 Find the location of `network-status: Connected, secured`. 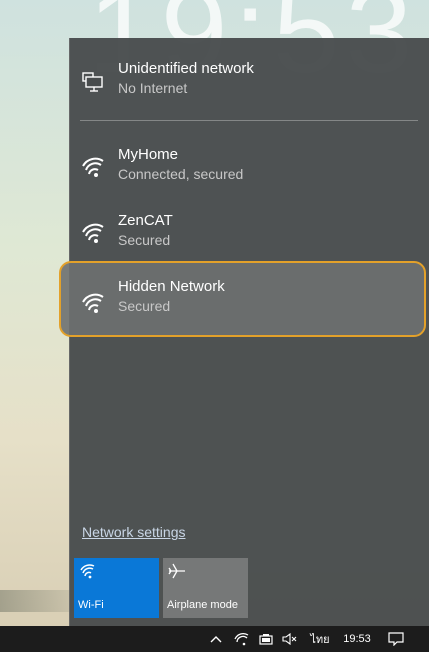

network-status: Connected, secured is located at coordinates (181, 174).